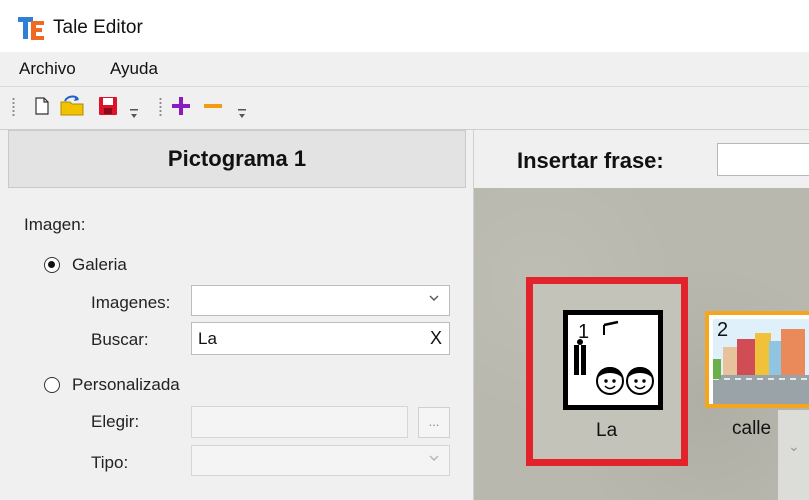 The image size is (809, 500). What do you see at coordinates (115, 421) in the screenshot?
I see `elegir-label: Elegir:` at bounding box center [115, 421].